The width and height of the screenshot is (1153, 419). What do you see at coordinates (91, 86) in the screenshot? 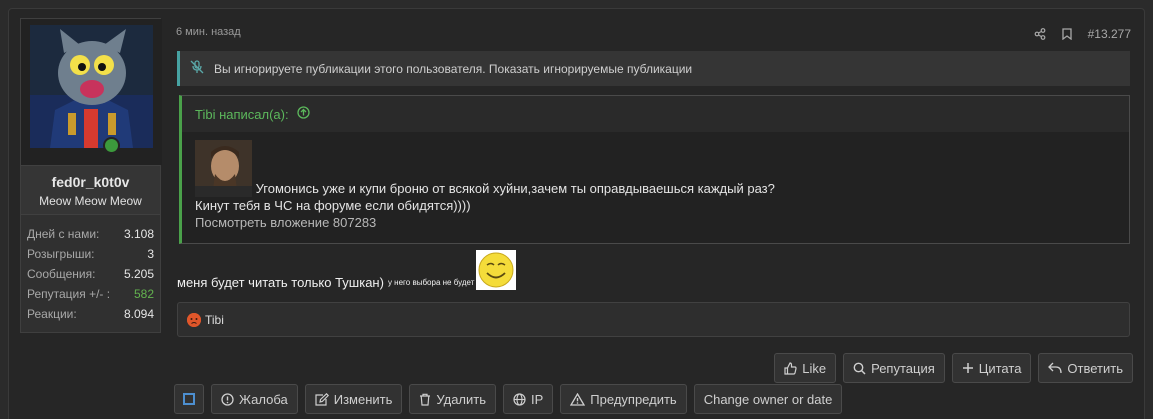
I see `avatar` at bounding box center [91, 86].